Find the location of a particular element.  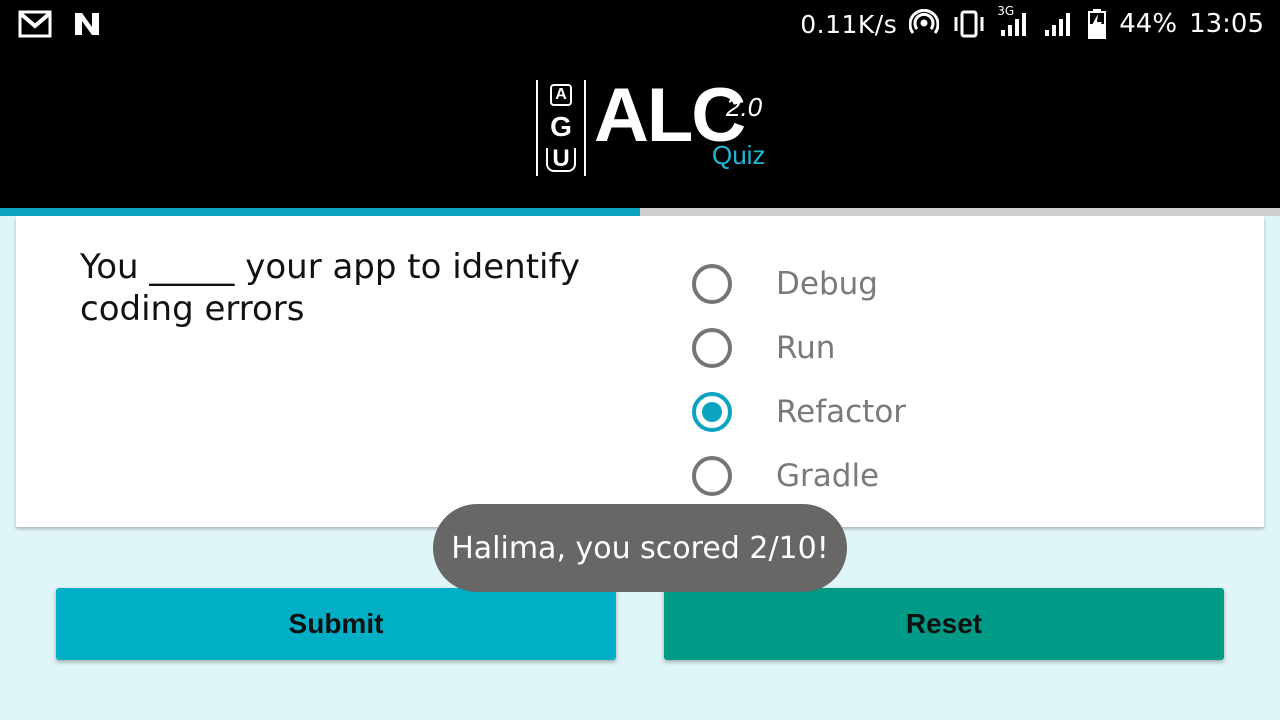

option-debug: Debug is located at coordinates (799, 284).